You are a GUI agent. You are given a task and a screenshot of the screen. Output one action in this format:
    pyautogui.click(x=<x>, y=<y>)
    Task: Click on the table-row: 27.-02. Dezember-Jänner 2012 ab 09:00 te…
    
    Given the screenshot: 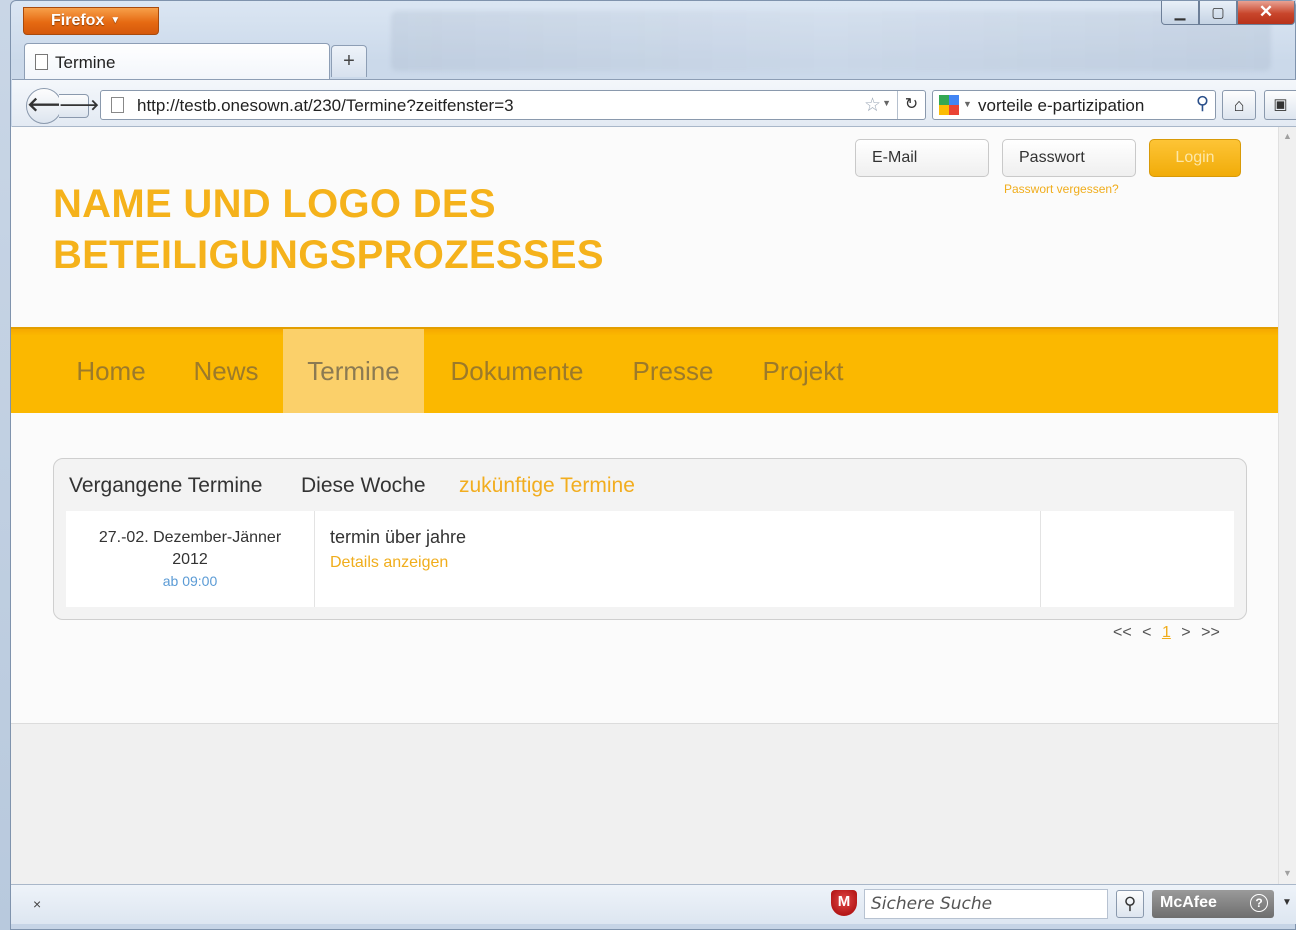 What is the action you would take?
    pyautogui.click(x=650, y=559)
    